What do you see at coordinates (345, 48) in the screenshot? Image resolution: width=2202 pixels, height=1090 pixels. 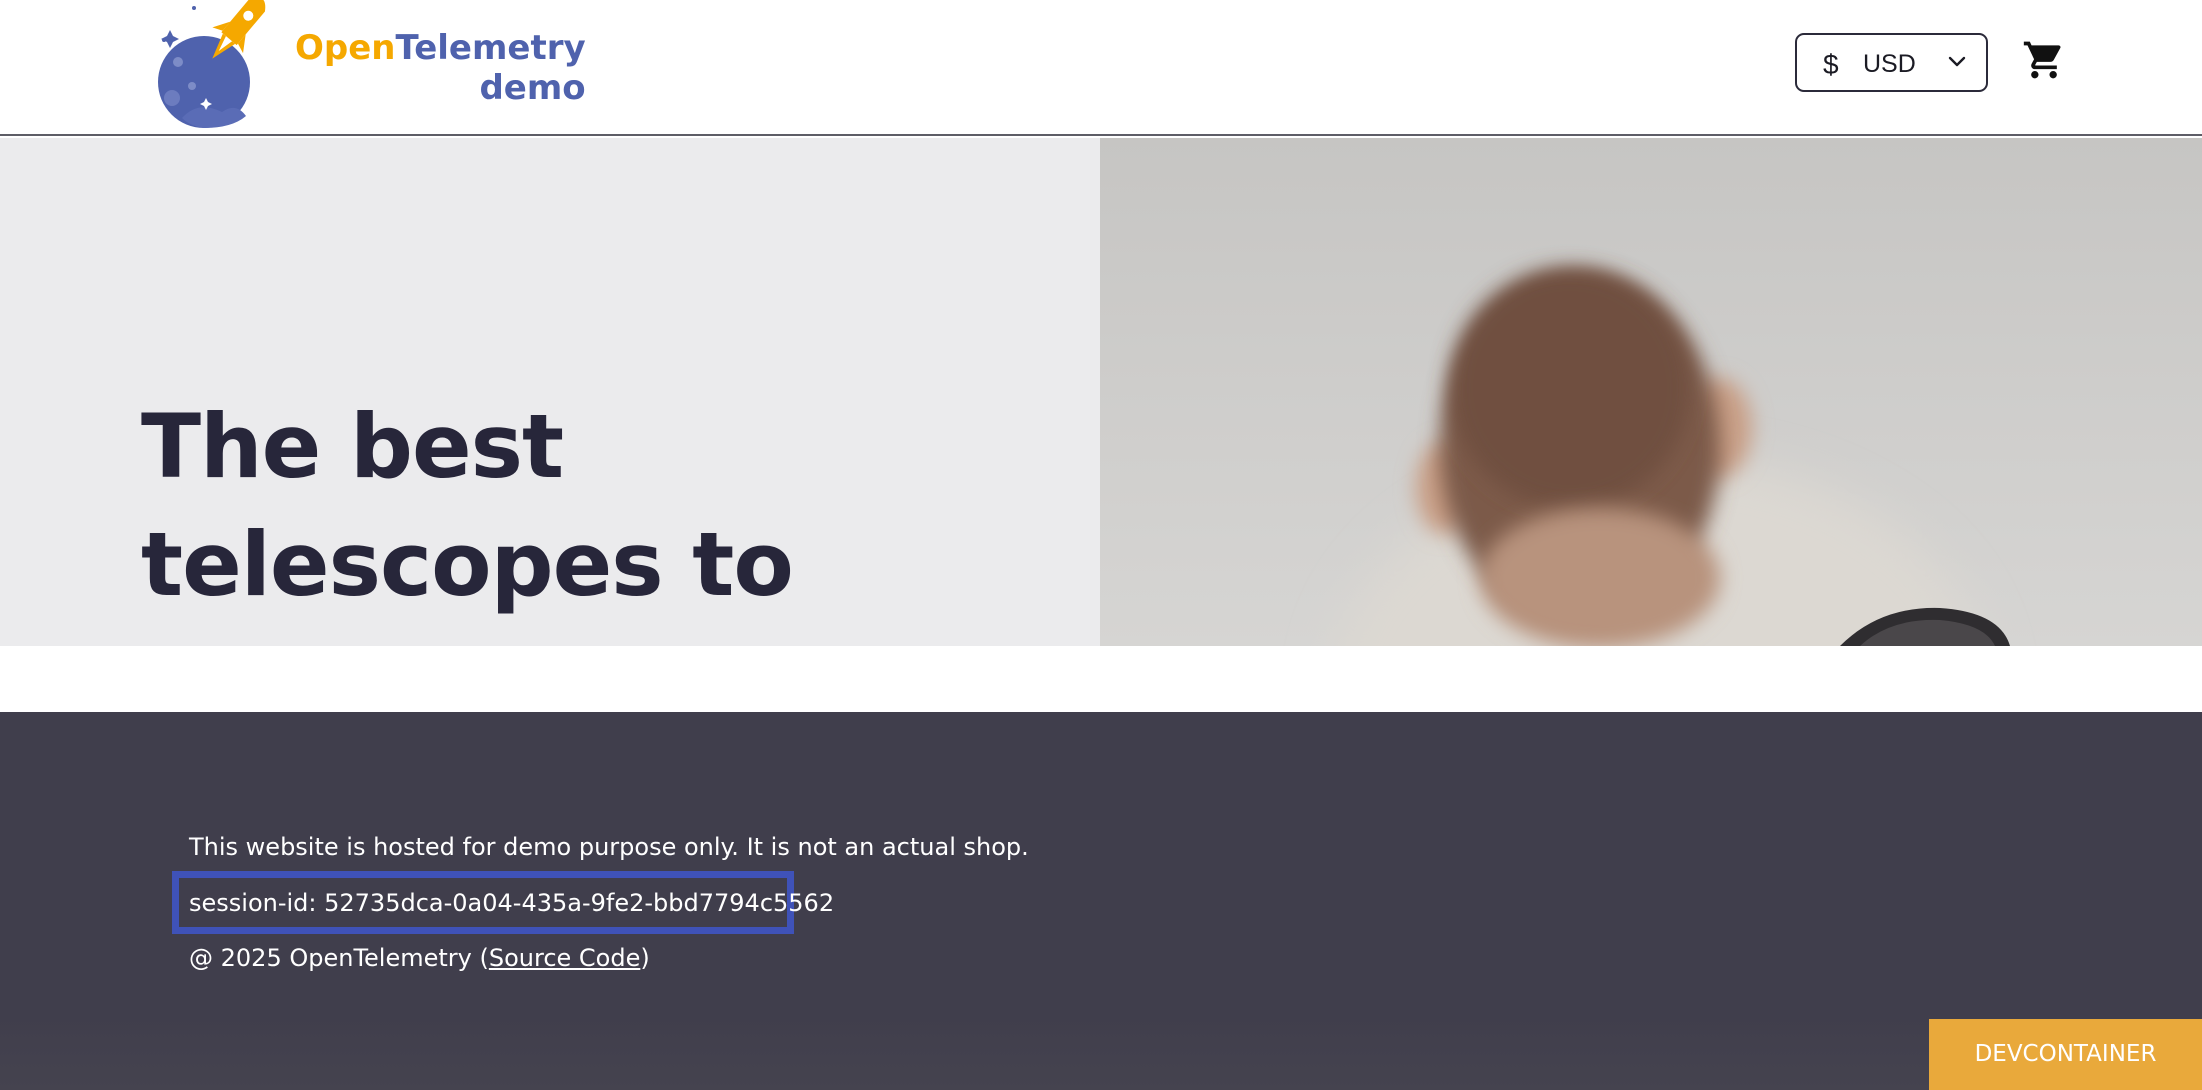 I see `logo-word-open: Open` at bounding box center [345, 48].